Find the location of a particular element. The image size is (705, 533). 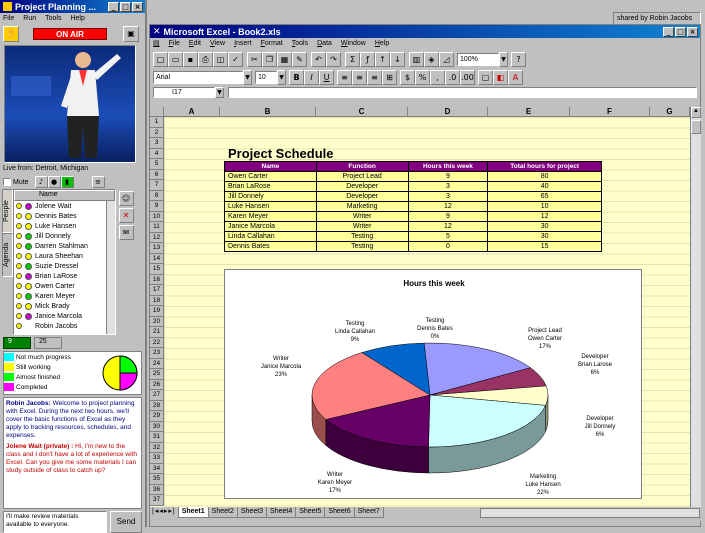

scroll-up-icon: ▲ is located at coordinates (696, 112).